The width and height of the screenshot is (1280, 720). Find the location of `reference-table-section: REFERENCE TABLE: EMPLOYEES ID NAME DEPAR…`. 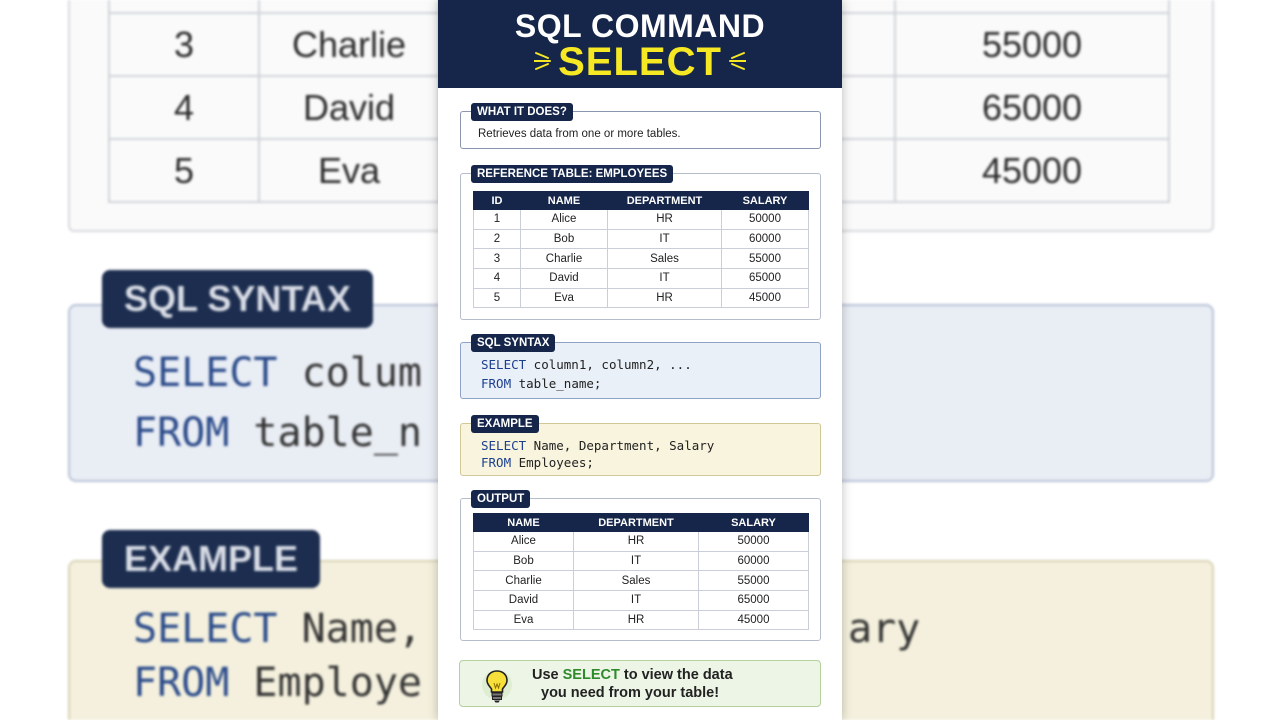

reference-table-section: REFERENCE TABLE: EMPLOYEES ID NAME DEPAR… is located at coordinates (640, 242).